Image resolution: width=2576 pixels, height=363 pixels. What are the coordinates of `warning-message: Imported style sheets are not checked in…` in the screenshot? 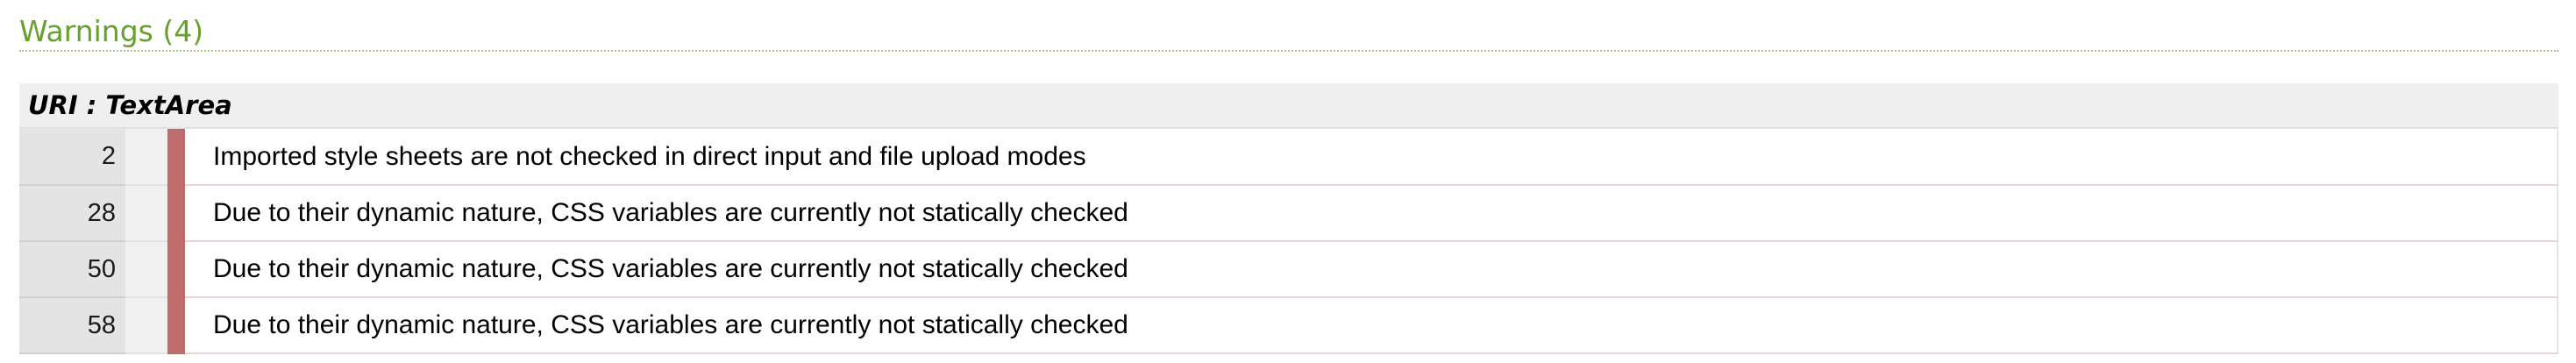 It's located at (1371, 157).